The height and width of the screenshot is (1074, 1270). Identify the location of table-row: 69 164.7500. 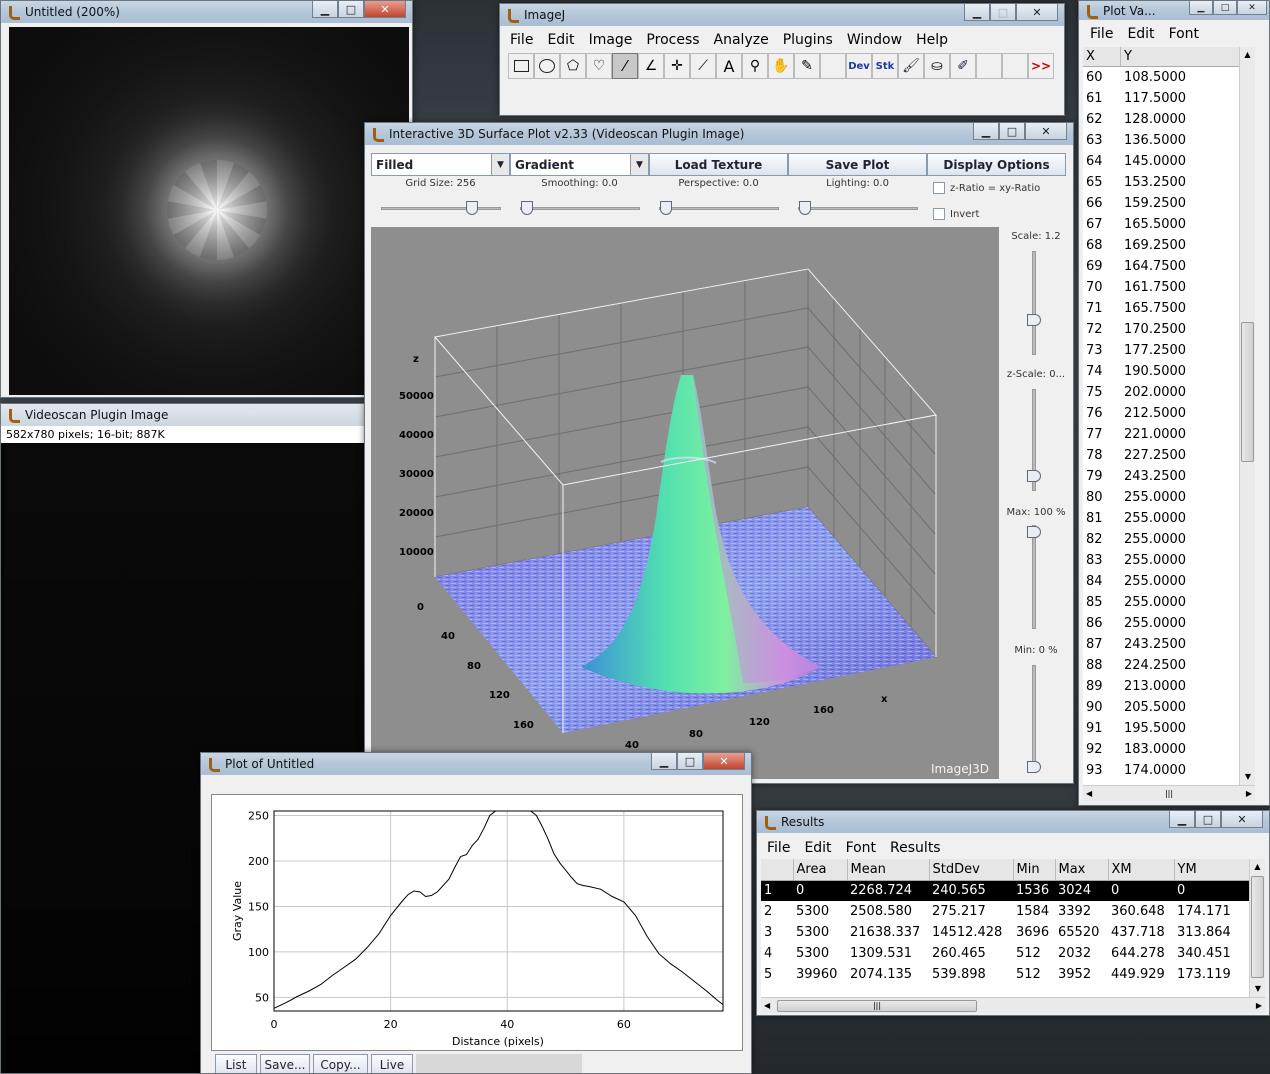
(1161, 266).